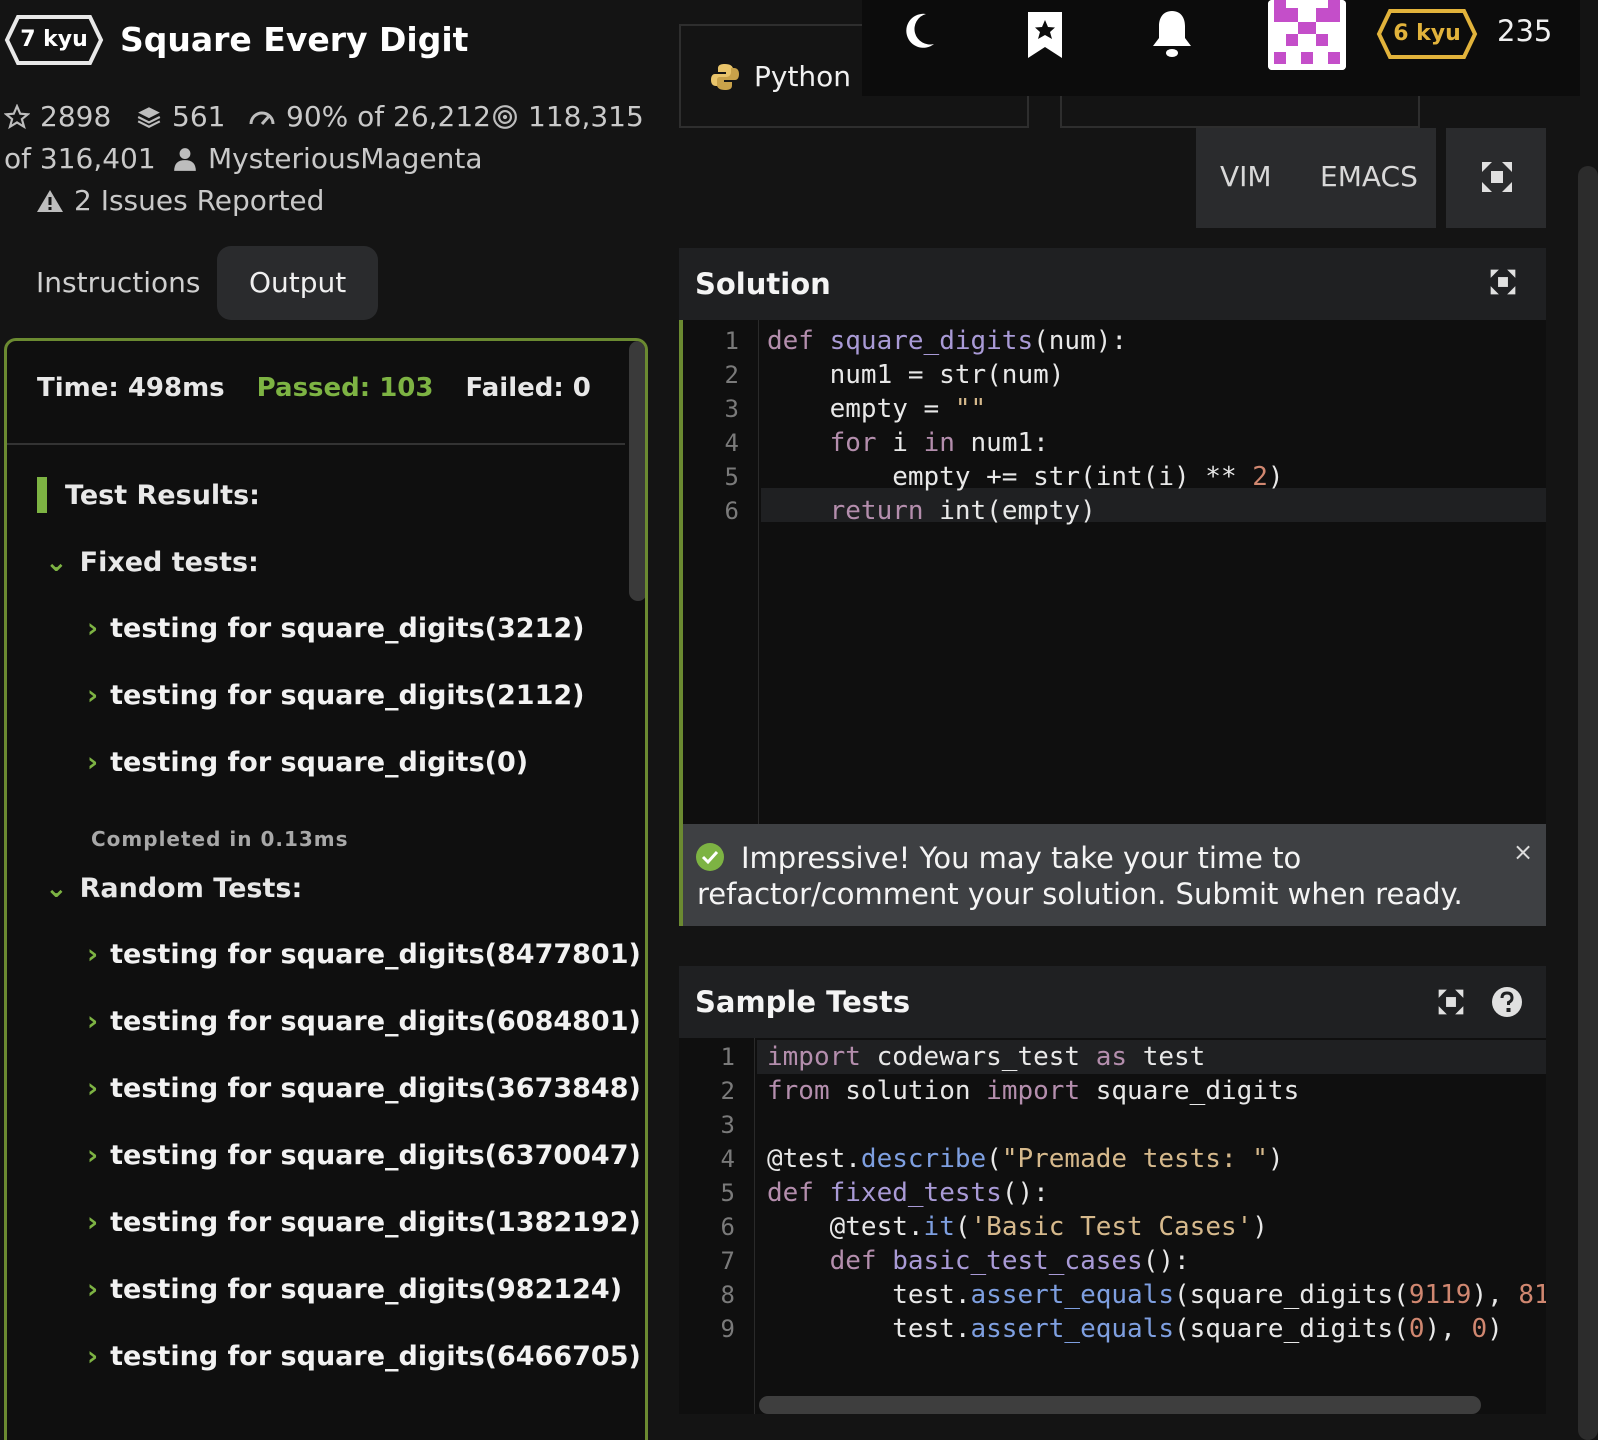 This screenshot has height=1440, width=1598. Describe the element at coordinates (375, 1155) in the screenshot. I see `test-label: testing for square_digits(6370047)` at that location.